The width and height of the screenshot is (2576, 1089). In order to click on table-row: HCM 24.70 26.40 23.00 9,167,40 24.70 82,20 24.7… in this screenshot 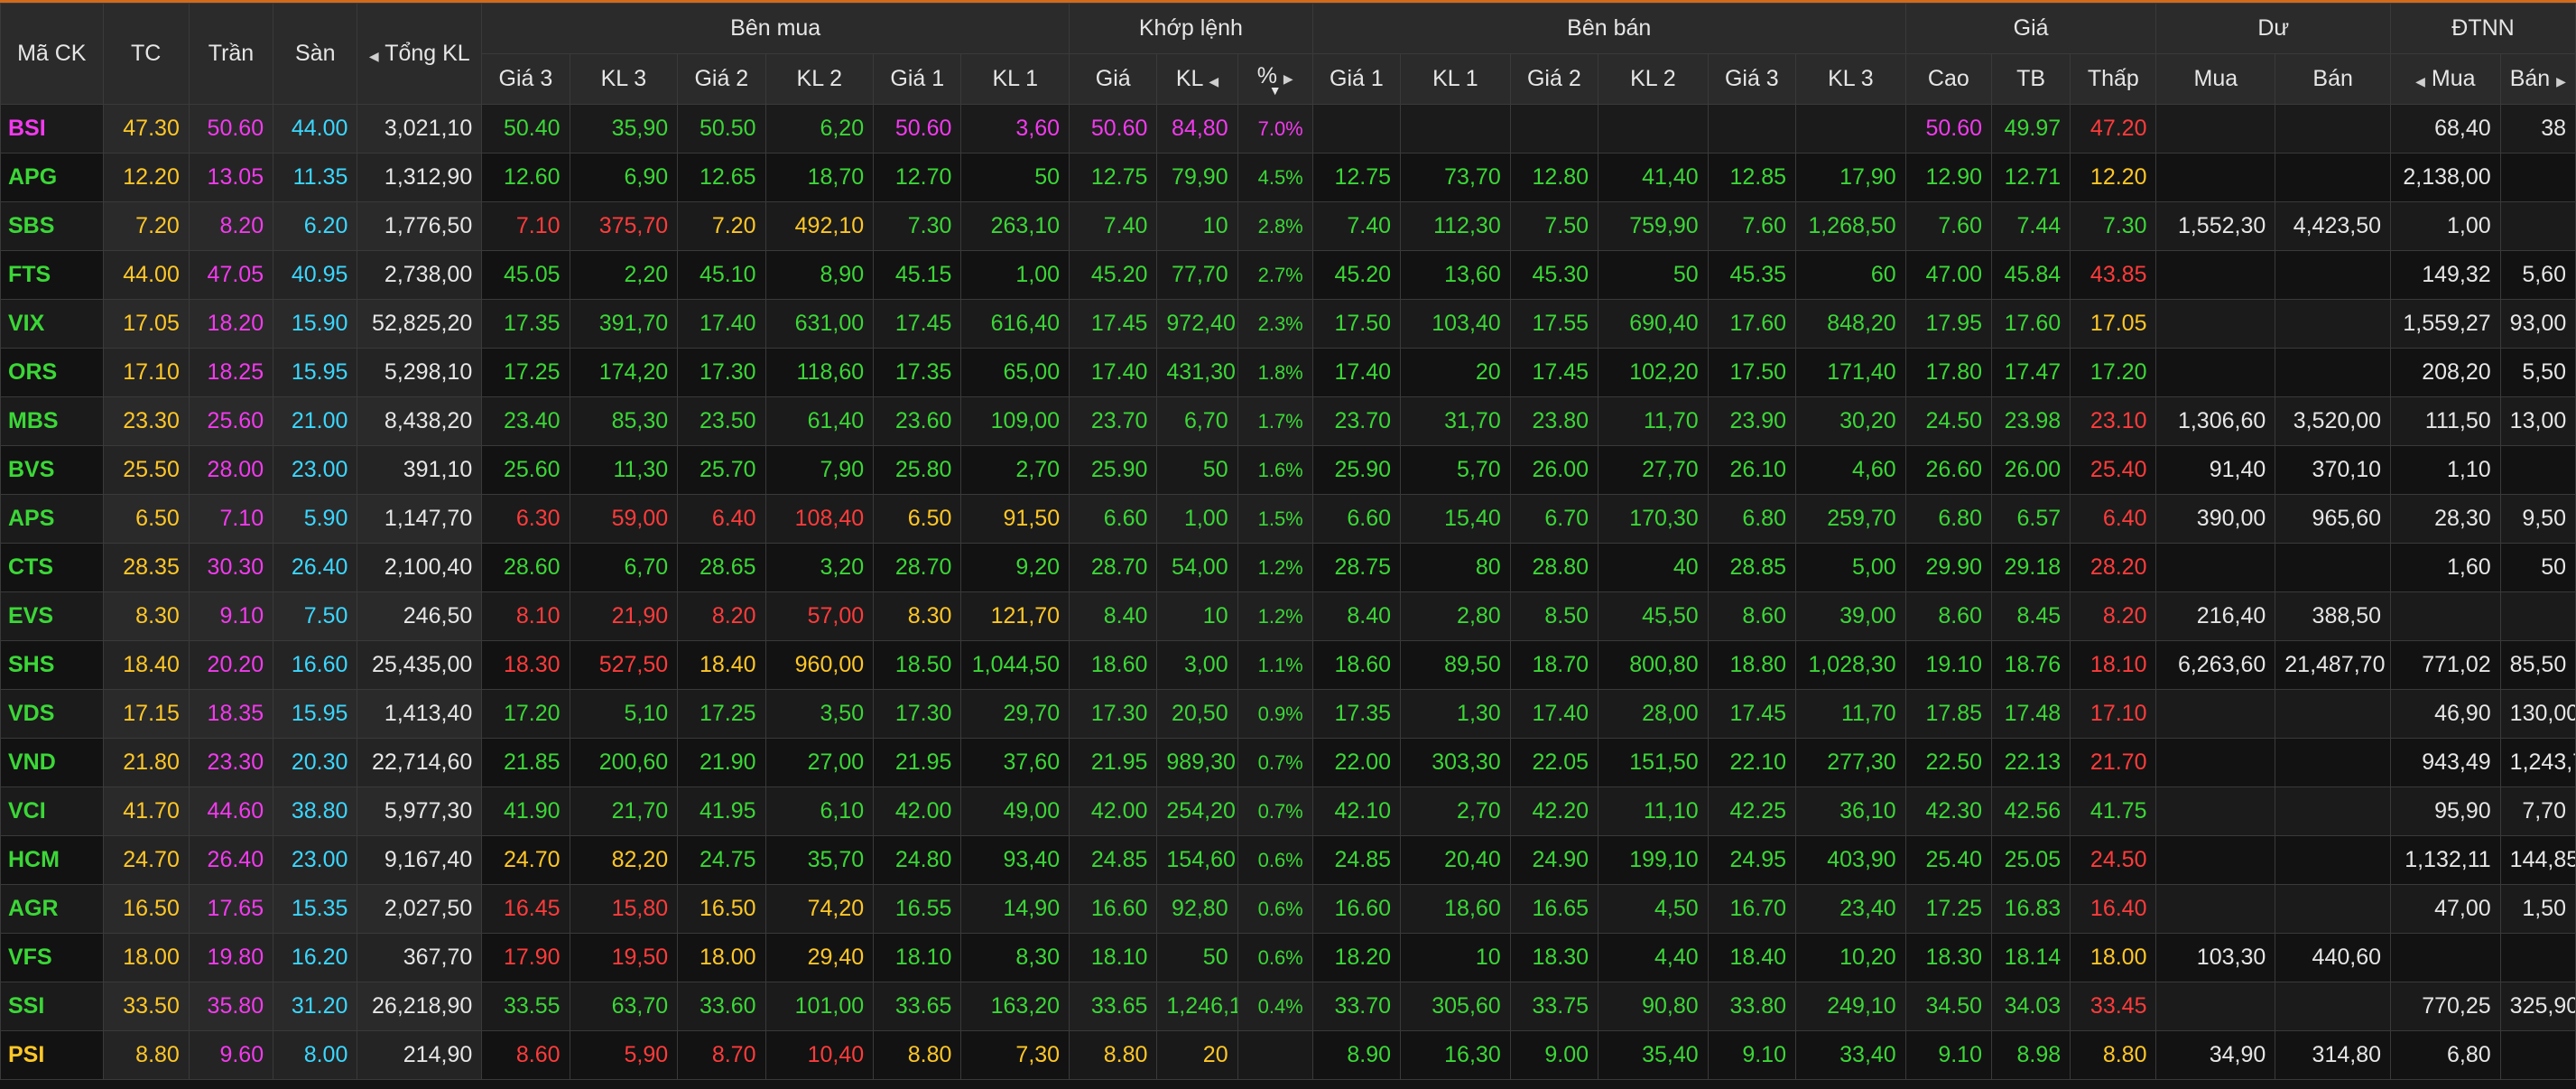, I will do `click(1288, 860)`.